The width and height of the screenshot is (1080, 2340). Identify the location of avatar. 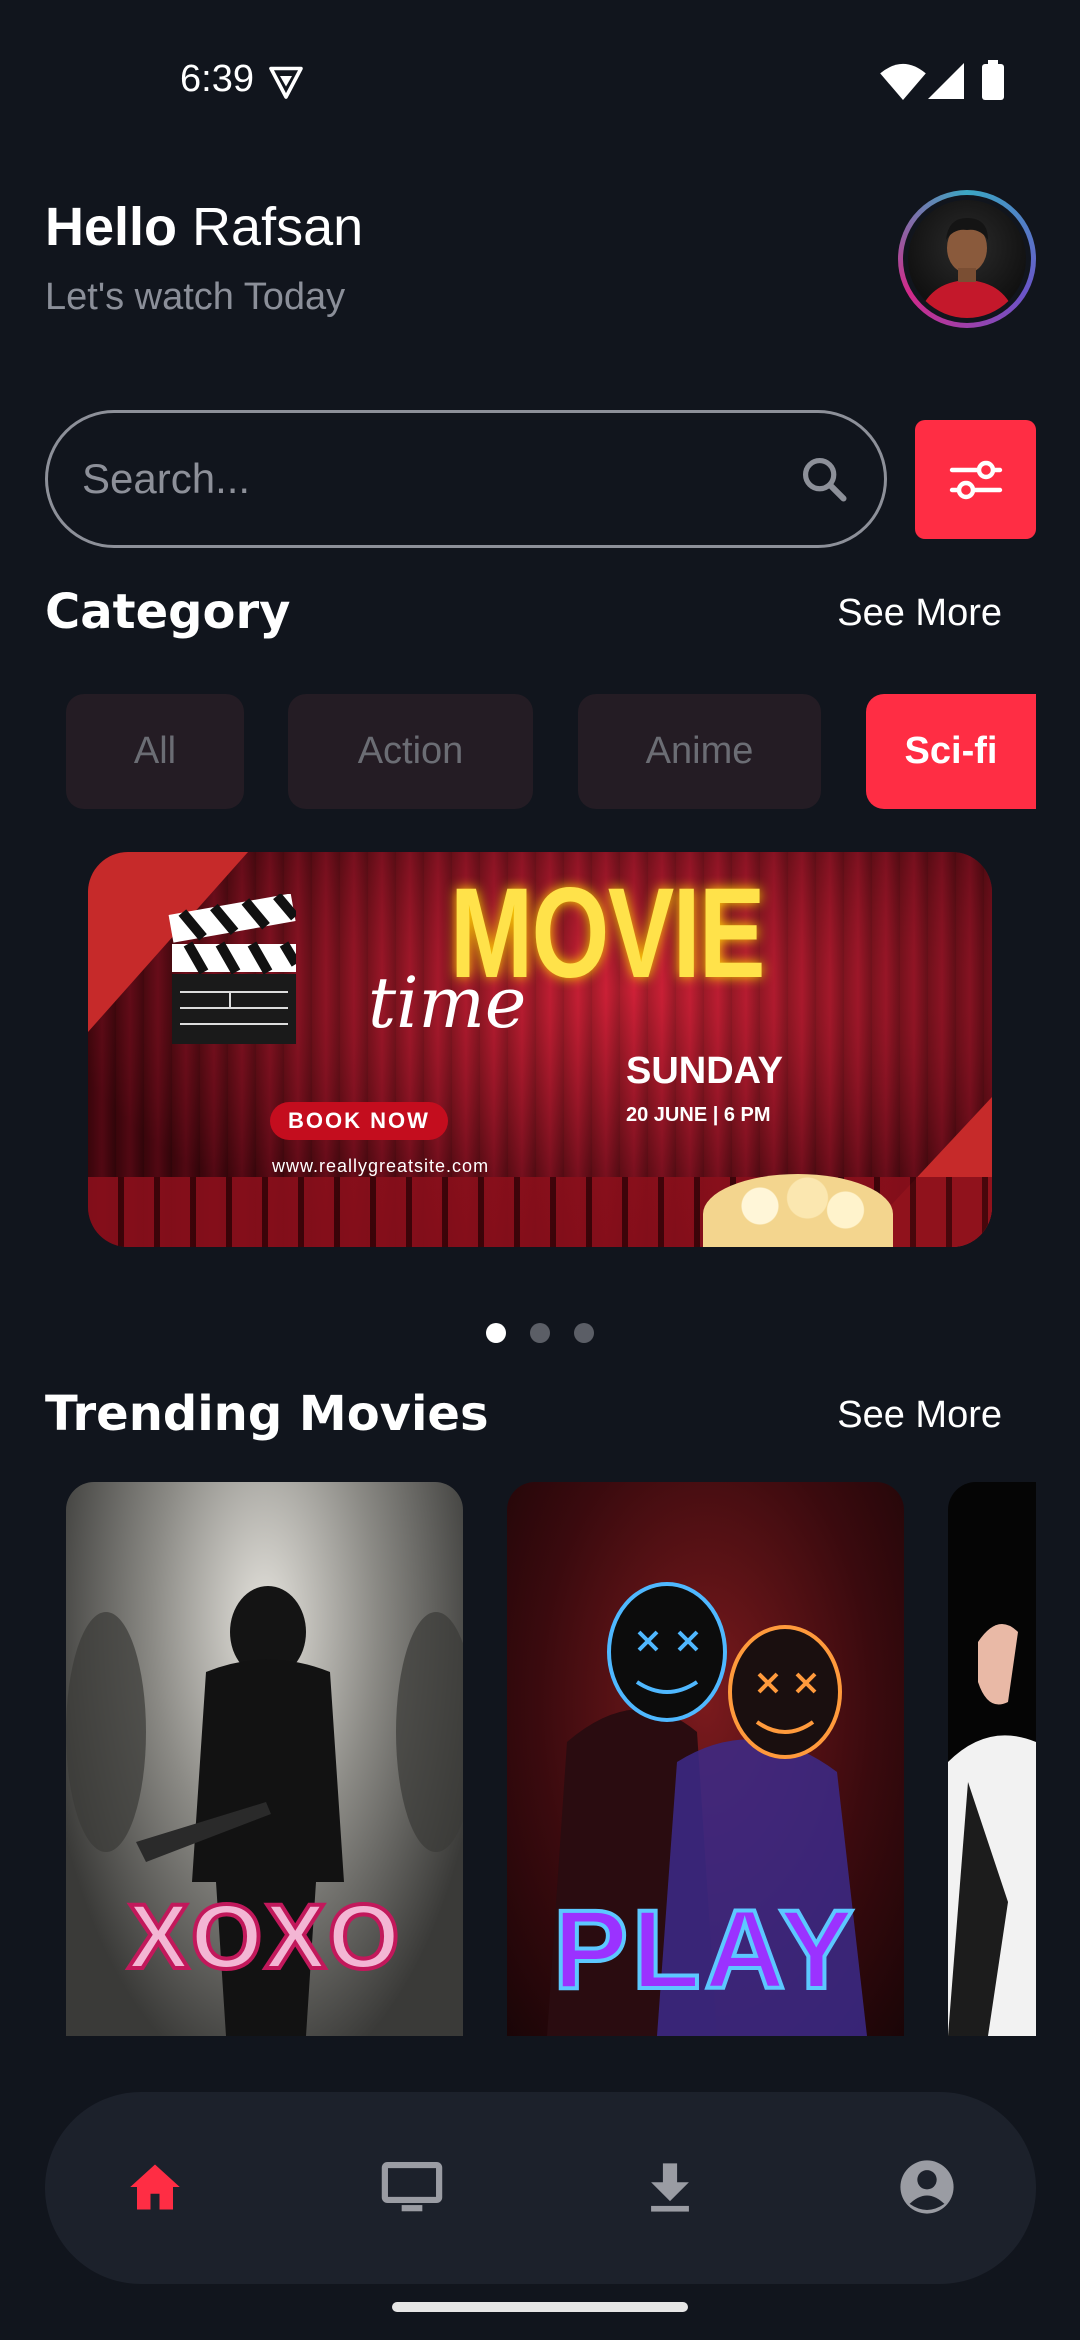
(967, 259).